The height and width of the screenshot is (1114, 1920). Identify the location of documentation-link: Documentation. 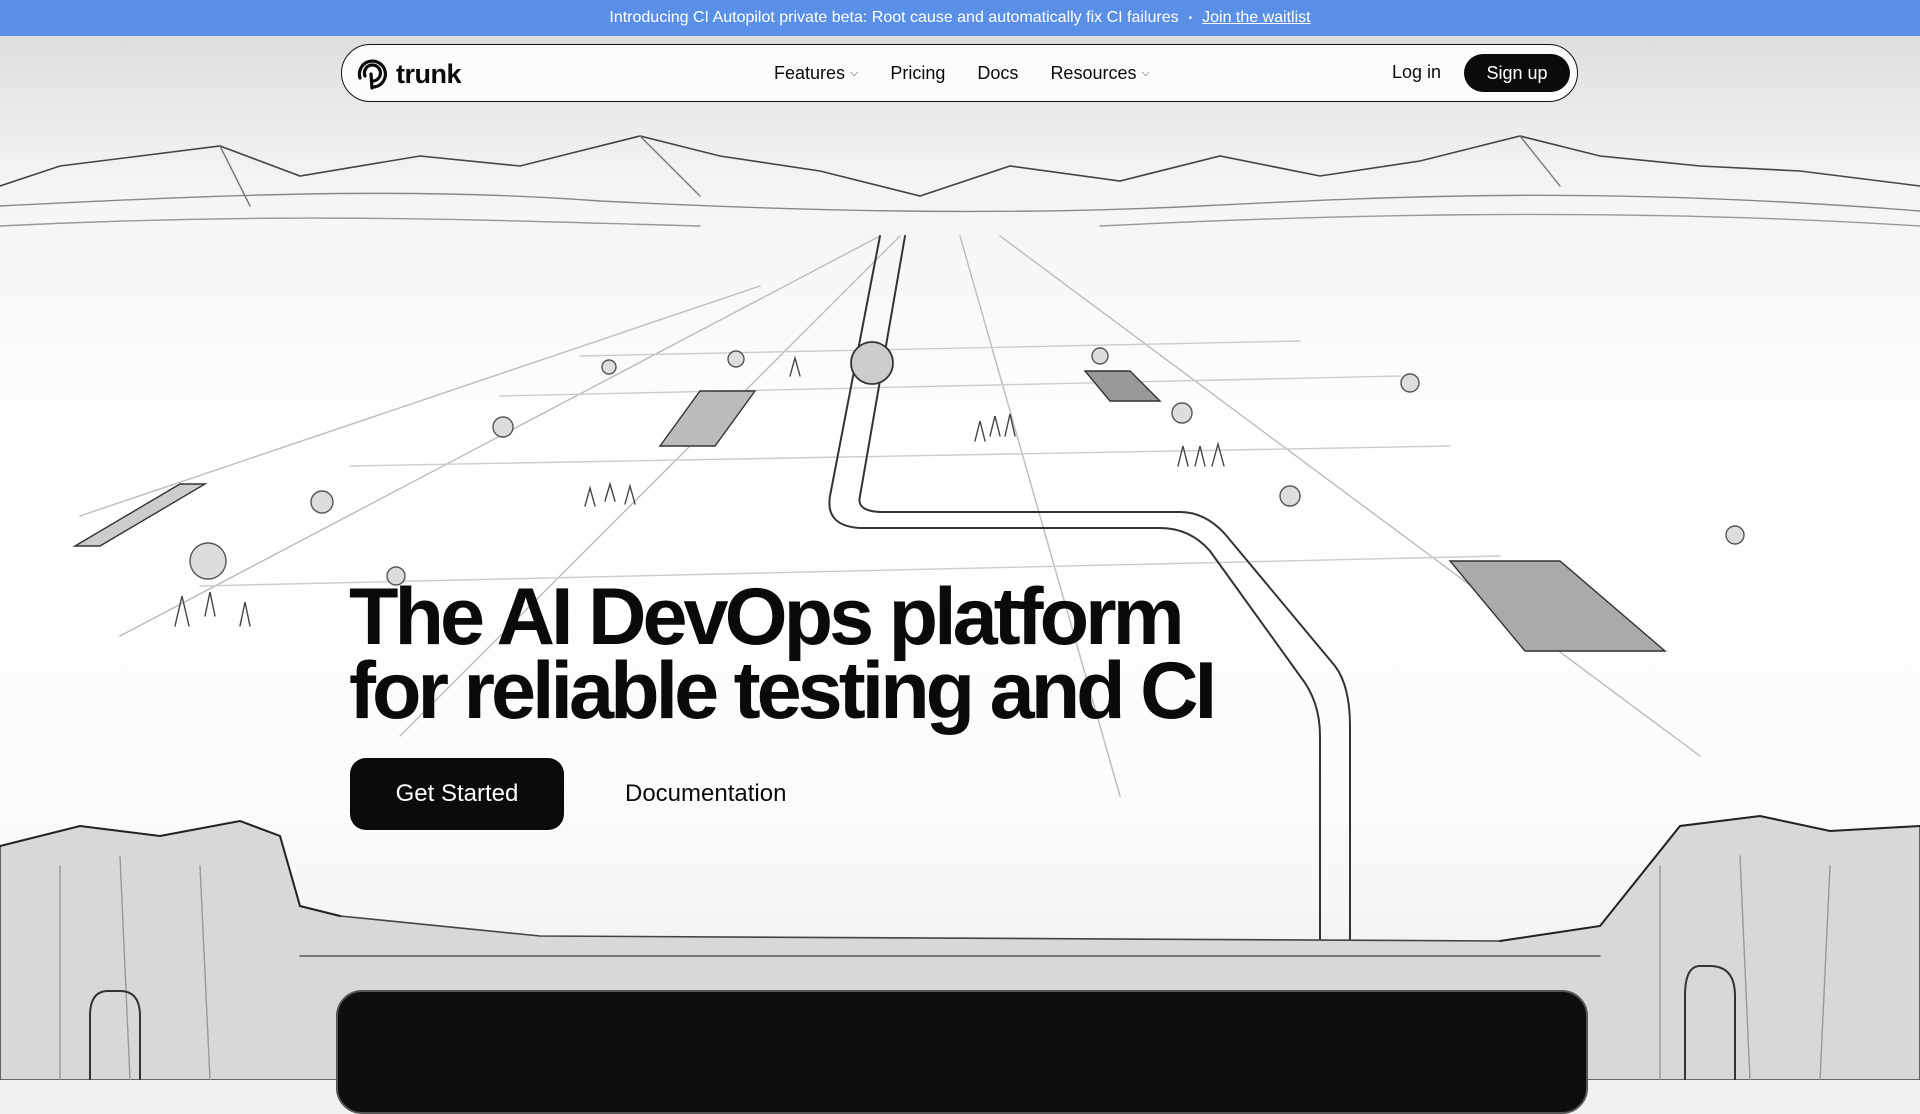
(705, 794).